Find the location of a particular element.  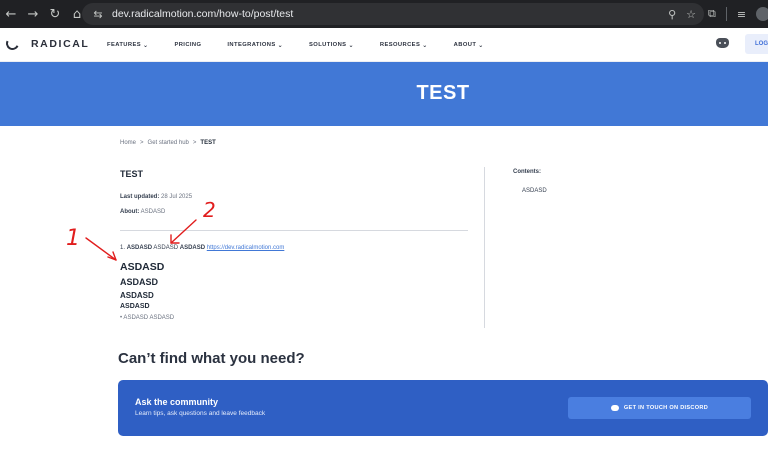

site-settings-icon: ⇆ is located at coordinates (98, 14).